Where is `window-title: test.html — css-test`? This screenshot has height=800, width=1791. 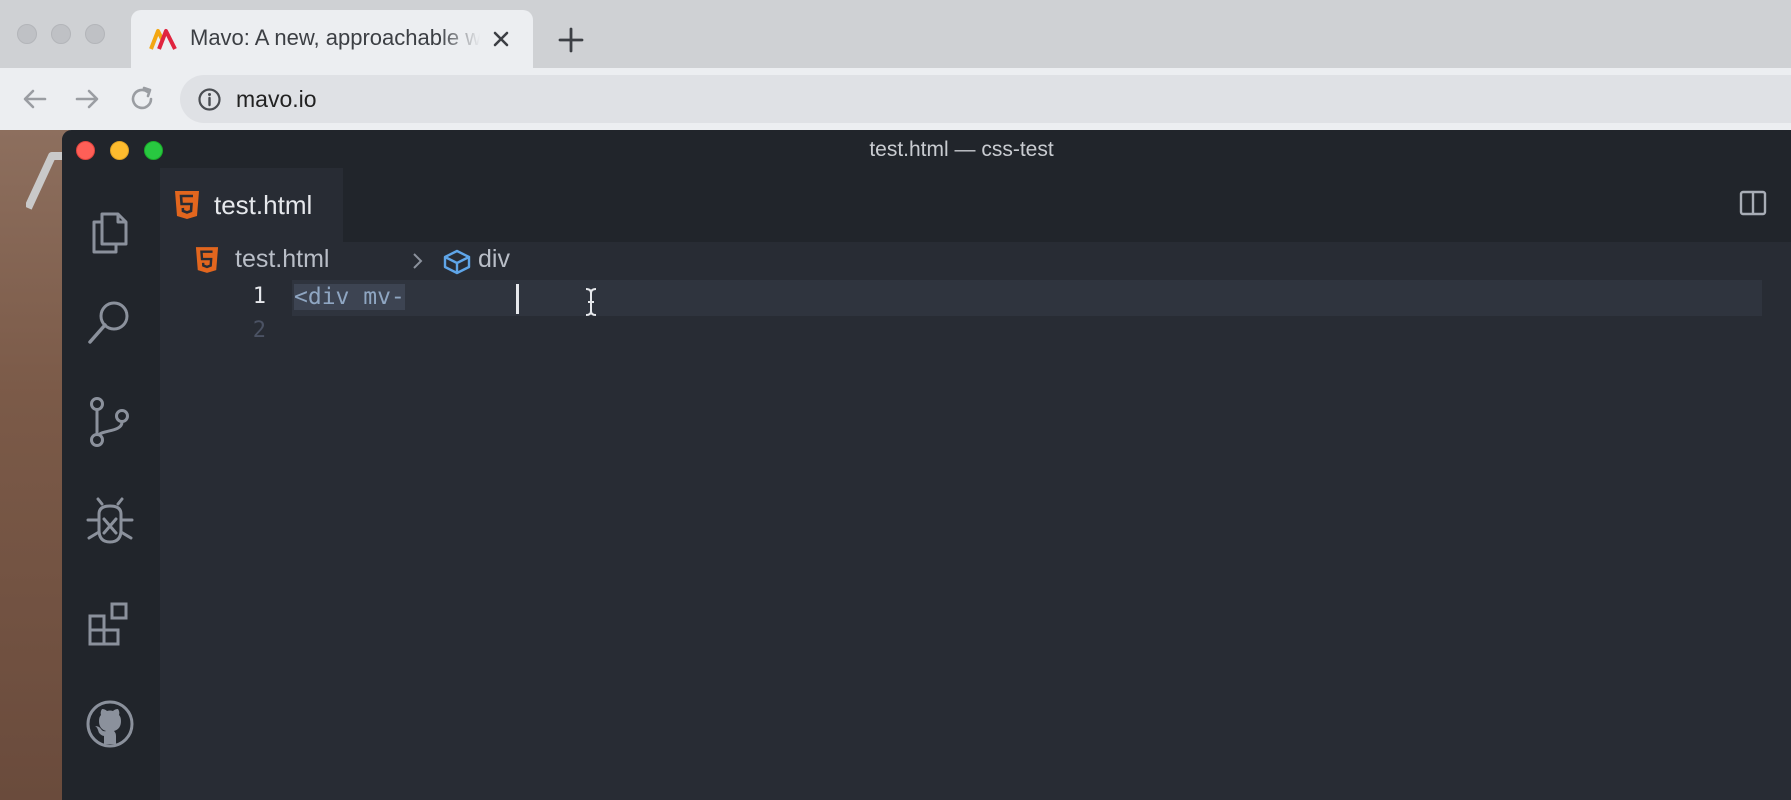 window-title: test.html — css-test is located at coordinates (961, 149).